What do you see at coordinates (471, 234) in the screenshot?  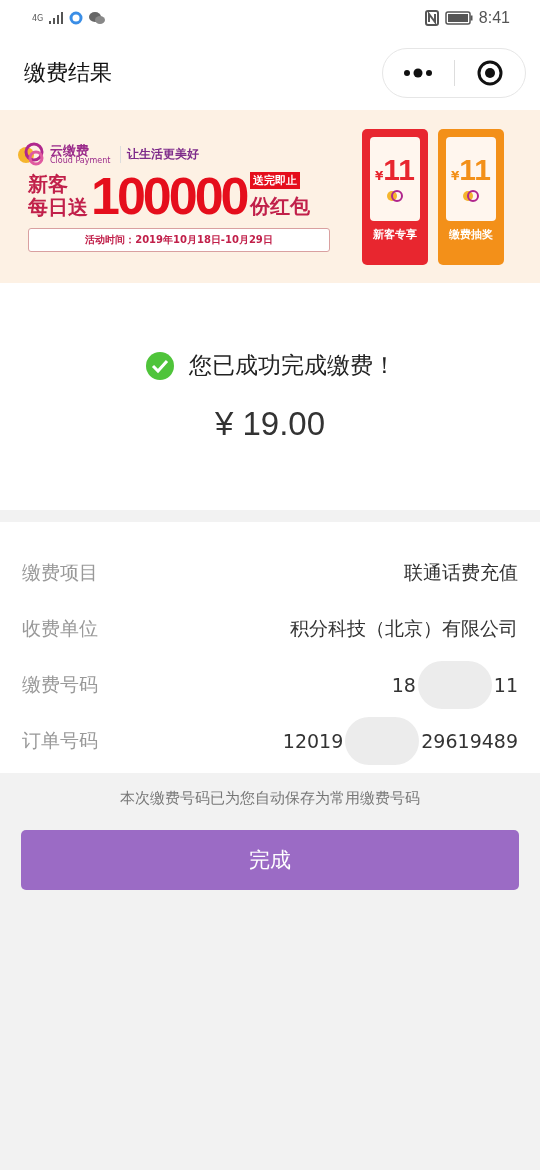 I see `coupon-label: 缴费抽奖` at bounding box center [471, 234].